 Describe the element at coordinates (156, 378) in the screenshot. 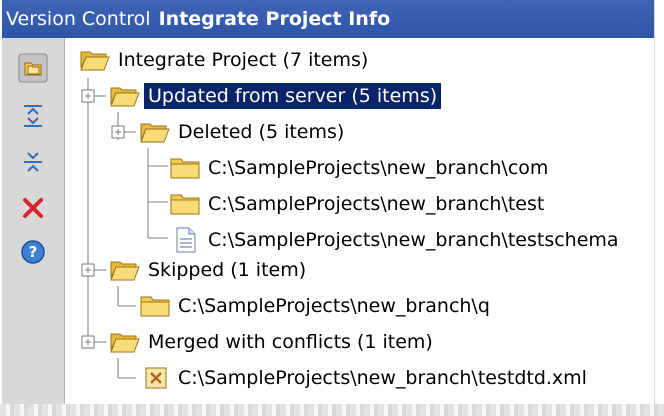

I see `xml-file-icon` at that location.